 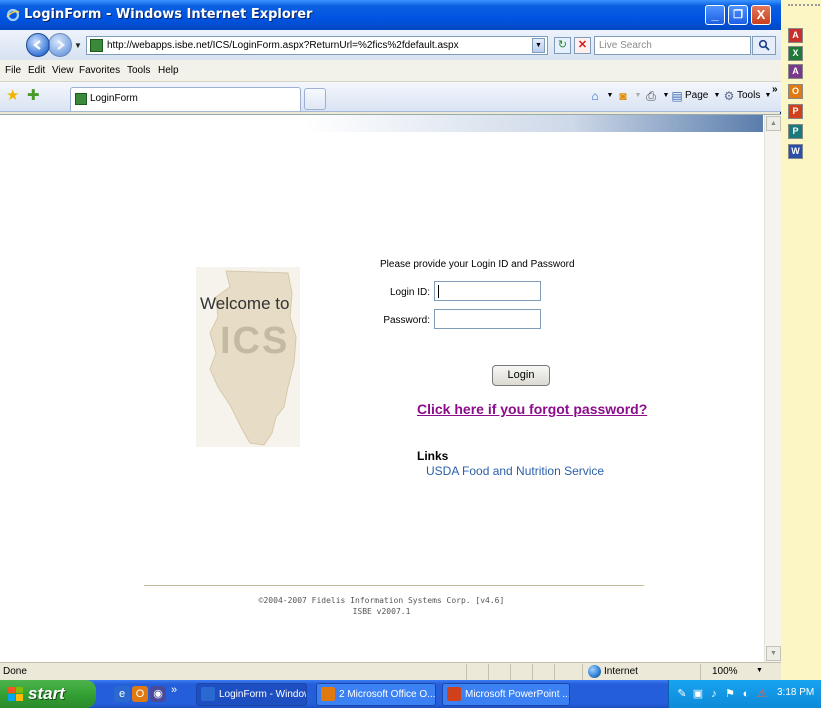 I want to click on ie-logo-icon, so click(x=13, y=15).